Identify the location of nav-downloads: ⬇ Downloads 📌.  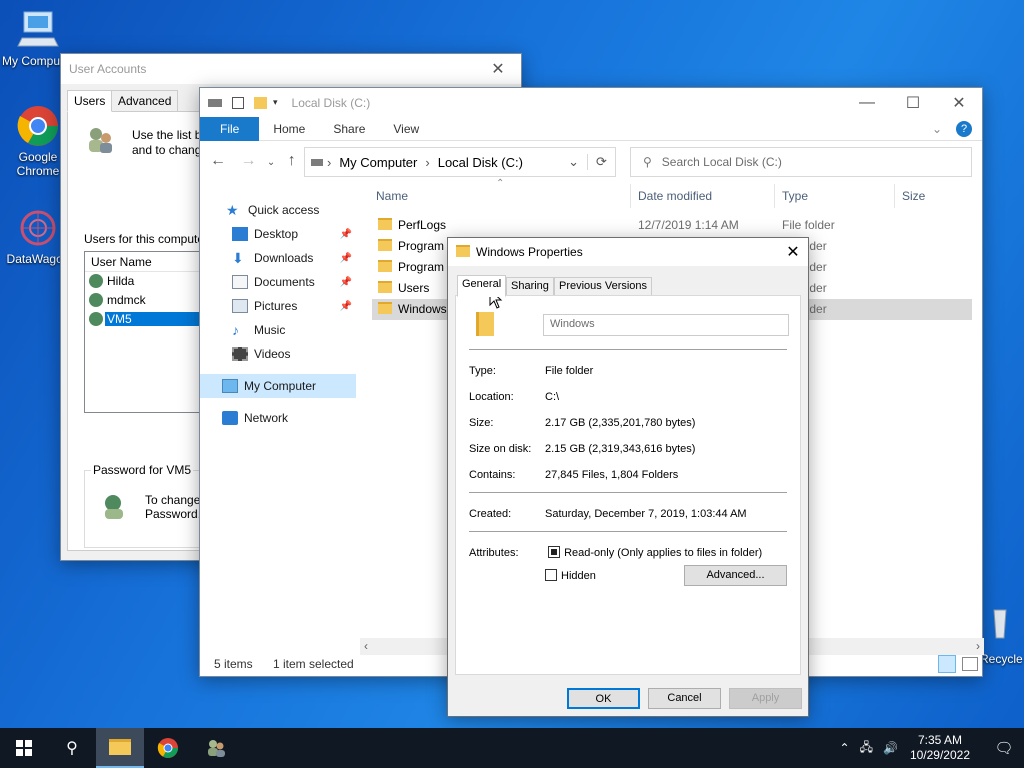
(280, 258).